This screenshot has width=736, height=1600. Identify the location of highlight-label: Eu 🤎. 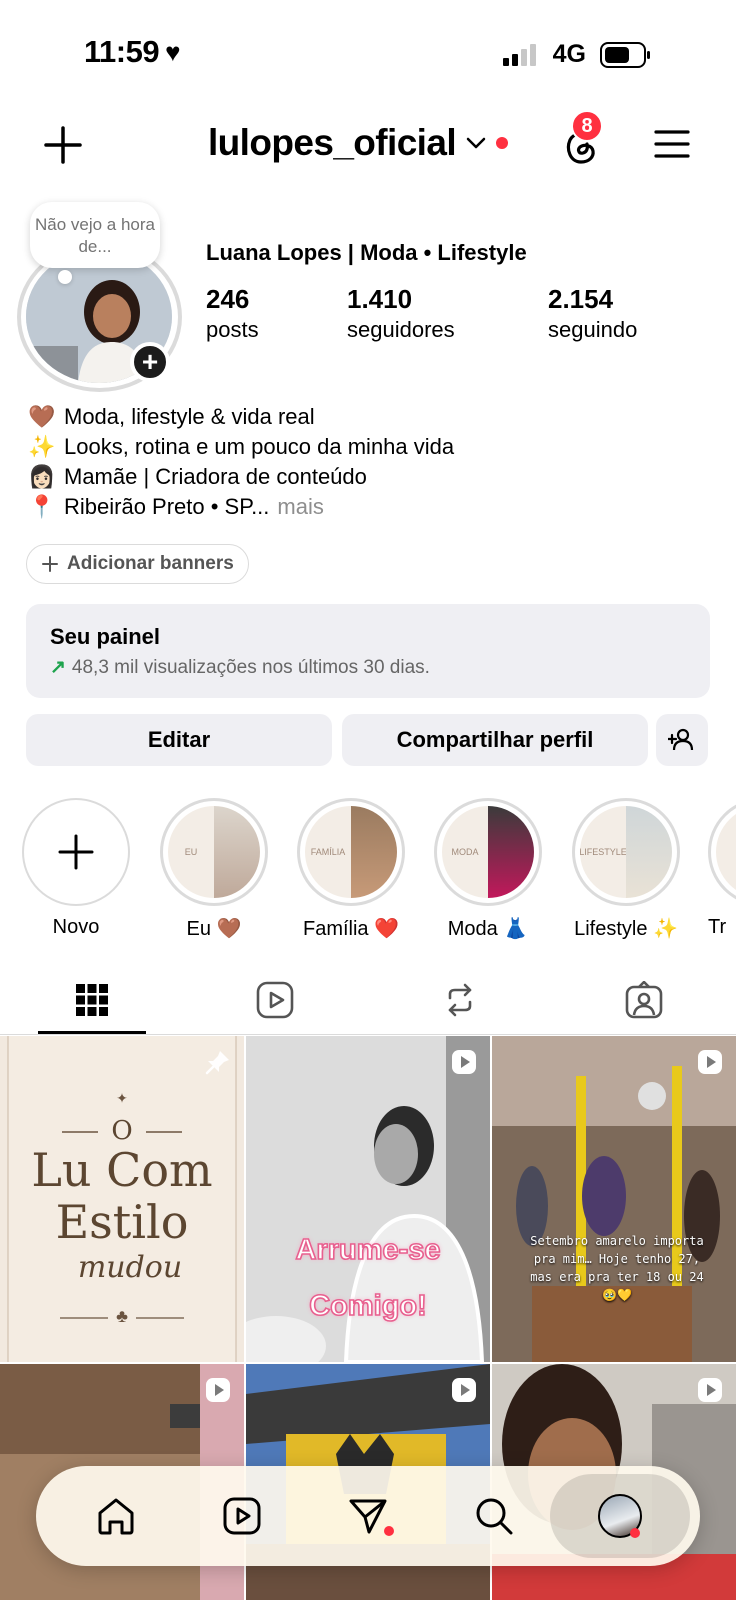
(214, 929).